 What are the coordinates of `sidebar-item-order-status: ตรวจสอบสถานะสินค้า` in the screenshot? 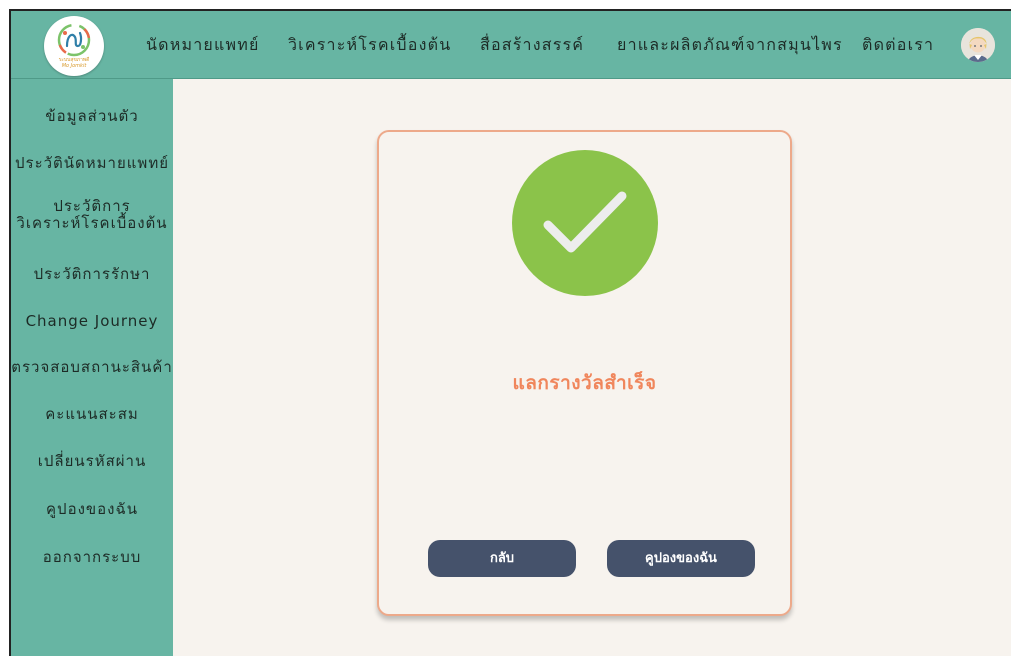 It's located at (92, 367).